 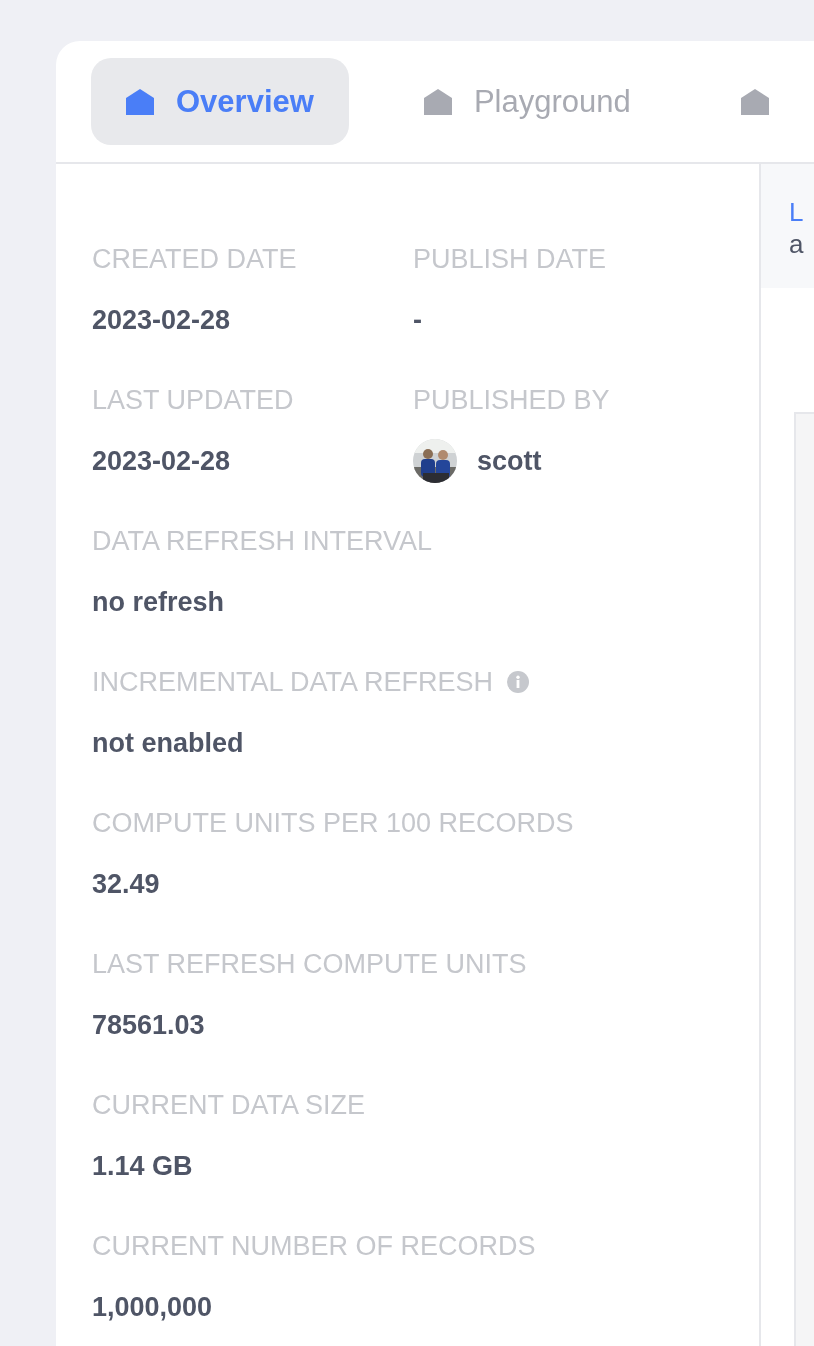 What do you see at coordinates (193, 400) in the screenshot?
I see `field-label: LAST UPDATED` at bounding box center [193, 400].